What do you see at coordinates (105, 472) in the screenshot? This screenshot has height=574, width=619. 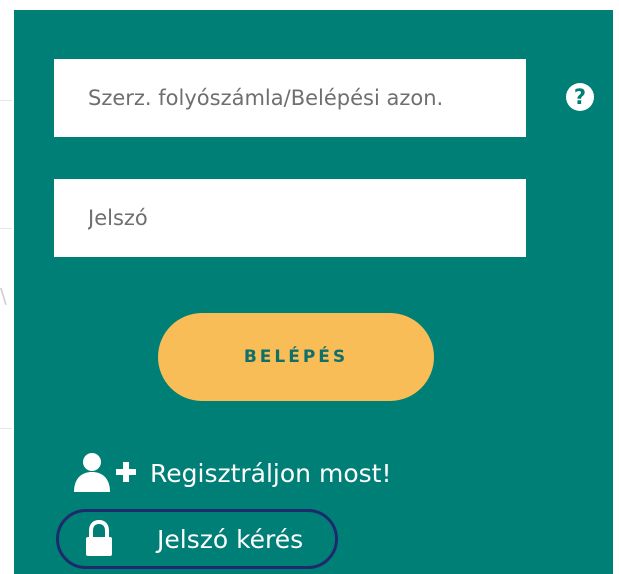 I see `add-user-icon` at bounding box center [105, 472].